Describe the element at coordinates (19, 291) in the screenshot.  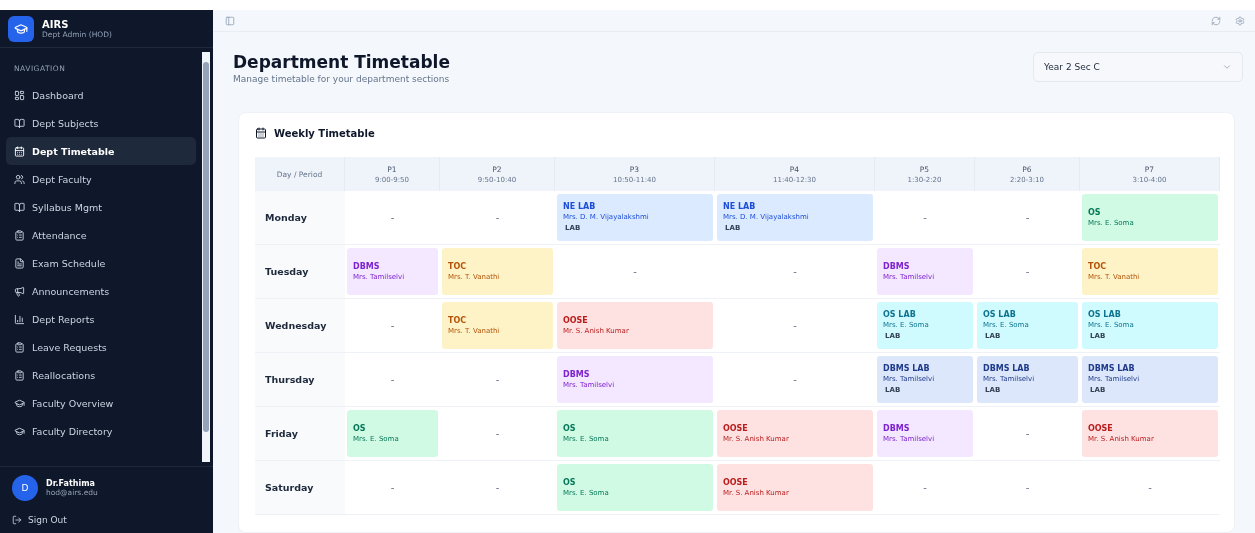
I see `megaphone-icon` at that location.